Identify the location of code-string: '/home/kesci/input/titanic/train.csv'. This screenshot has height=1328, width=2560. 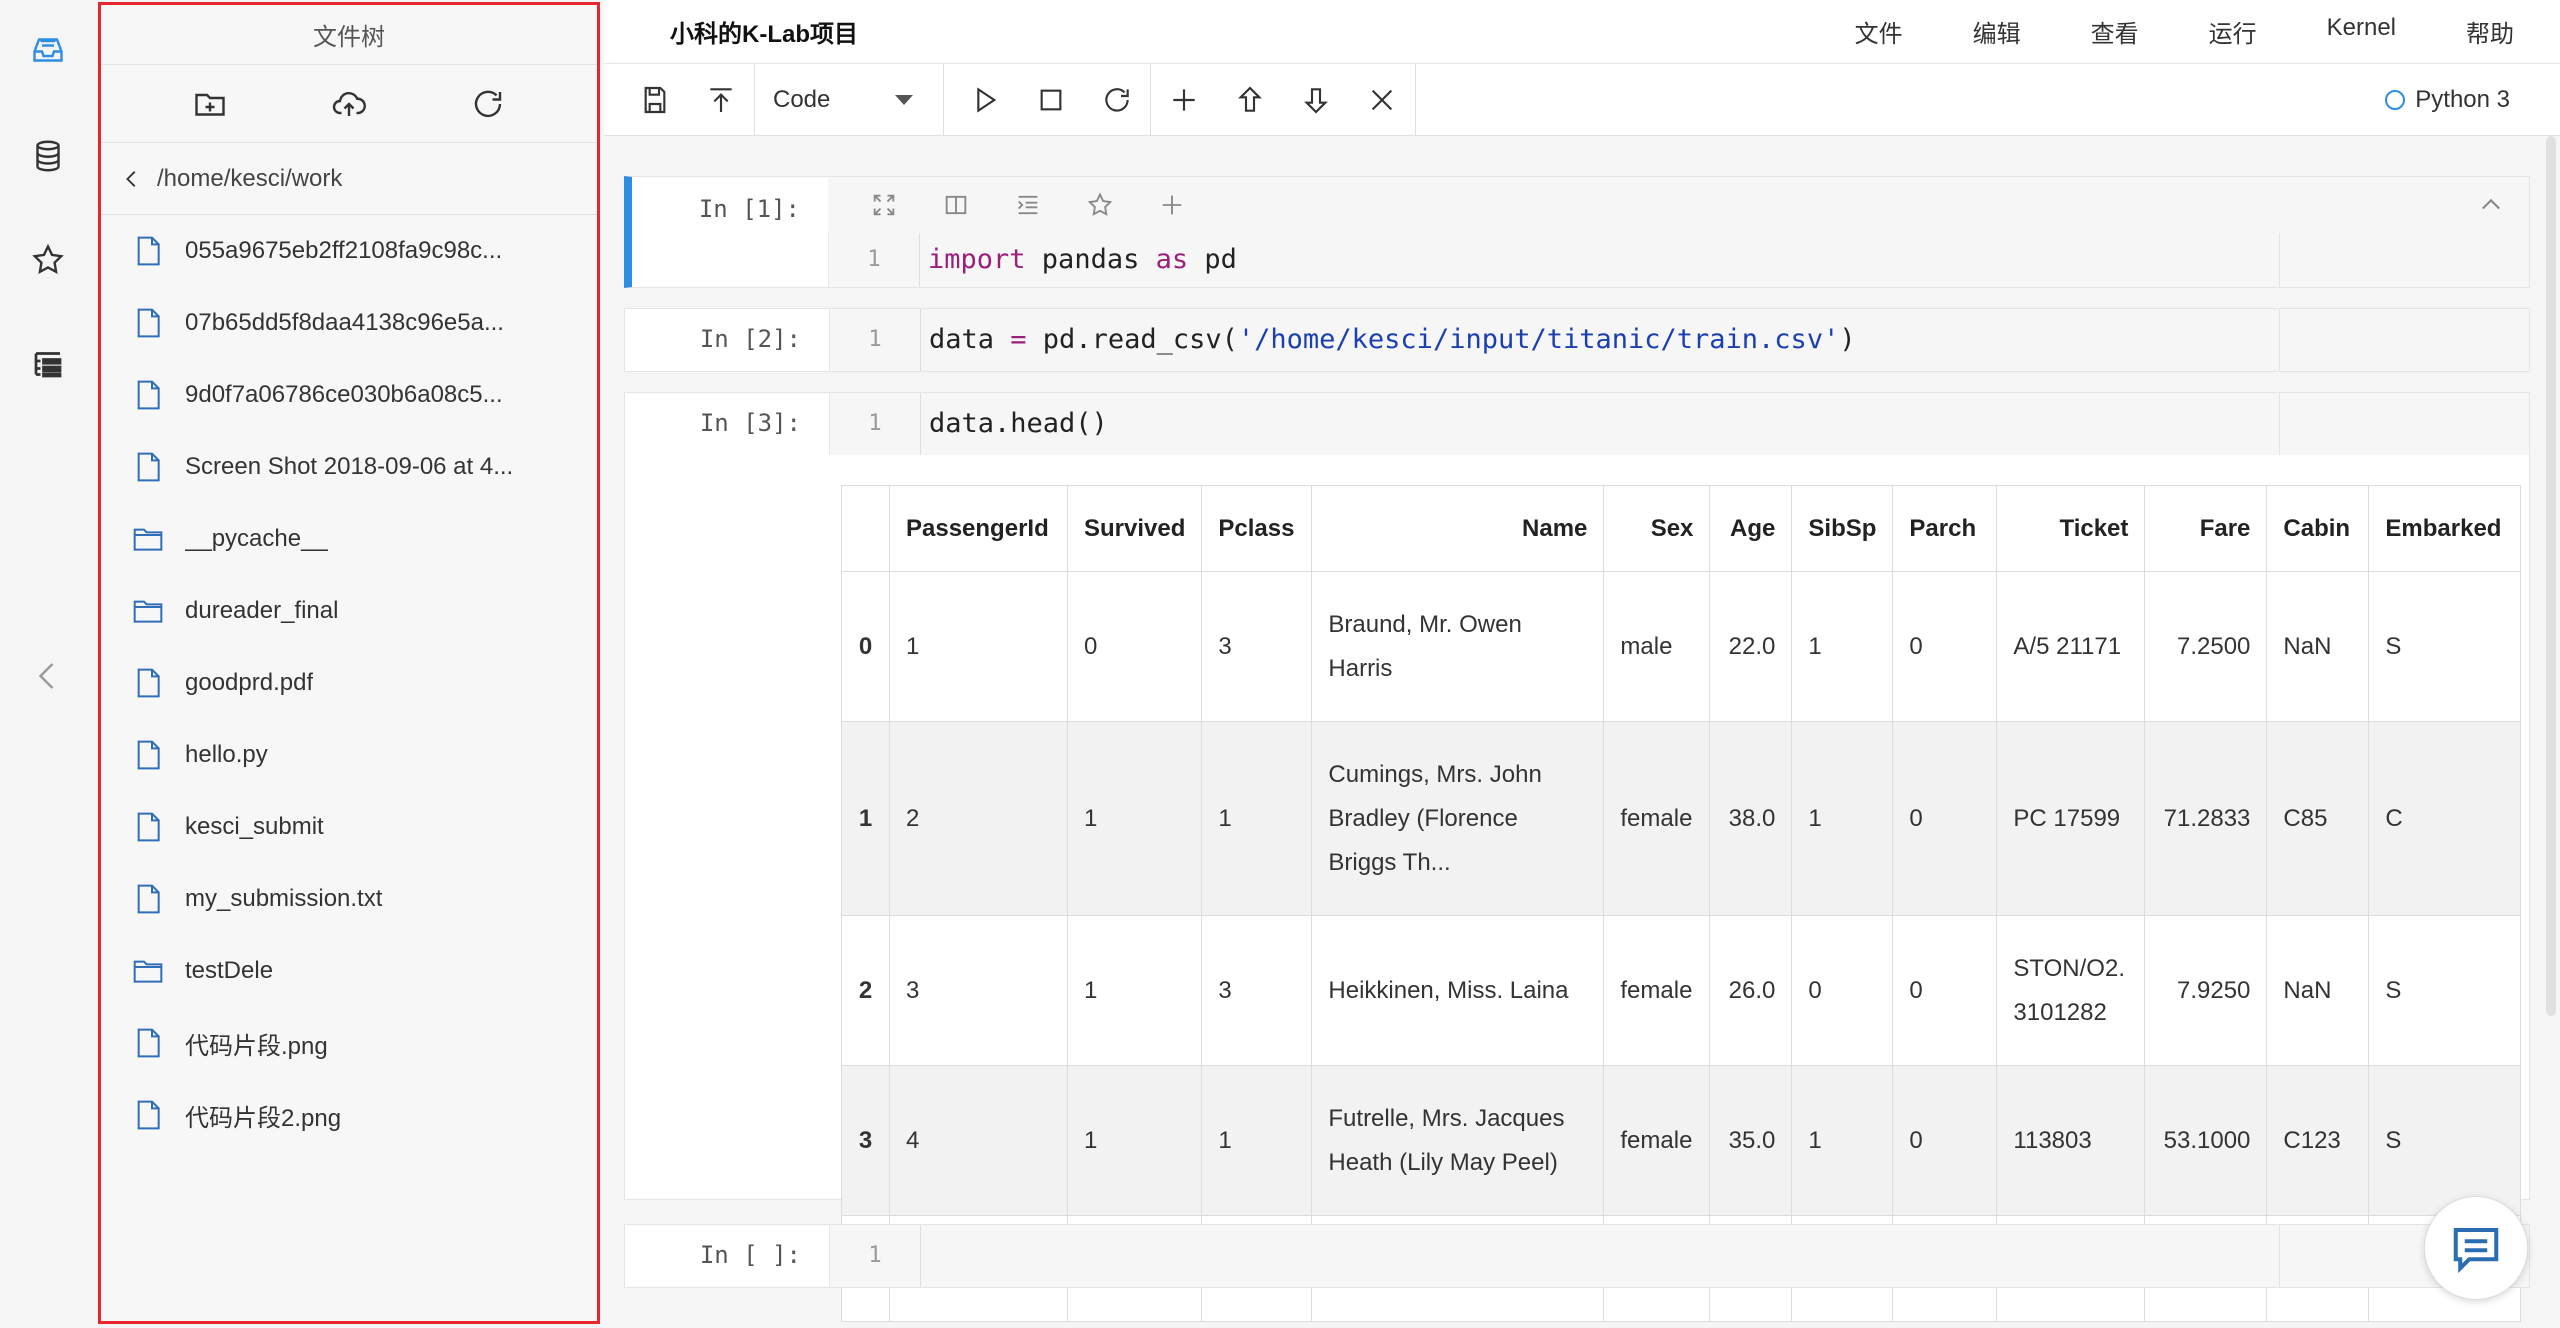
(1538, 339).